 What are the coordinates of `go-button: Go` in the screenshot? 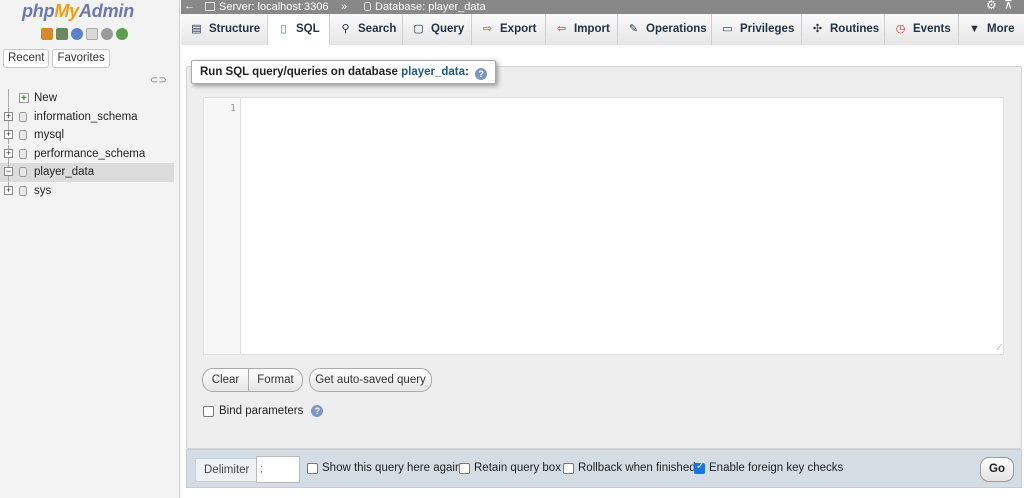 It's located at (997, 469).